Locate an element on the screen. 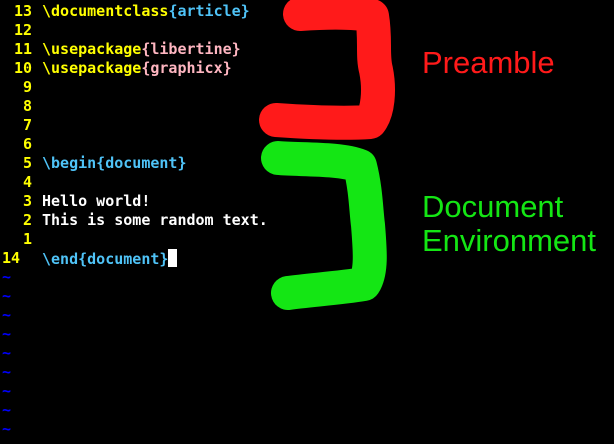 The height and width of the screenshot is (444, 614). preamble-annotation: Preamble is located at coordinates (488, 63).